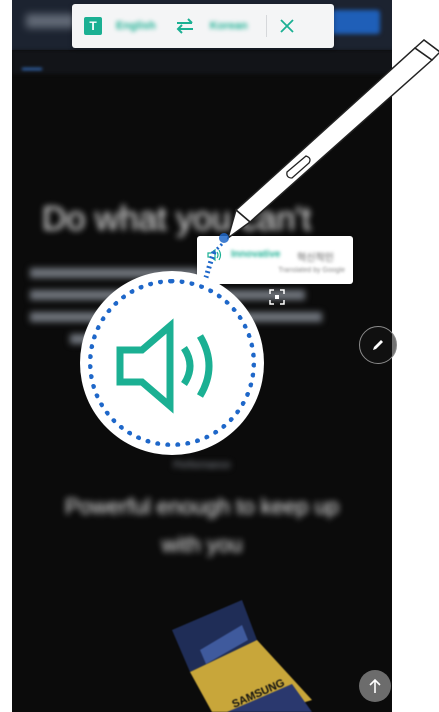  I want to click on speaker-icon, so click(164, 366).